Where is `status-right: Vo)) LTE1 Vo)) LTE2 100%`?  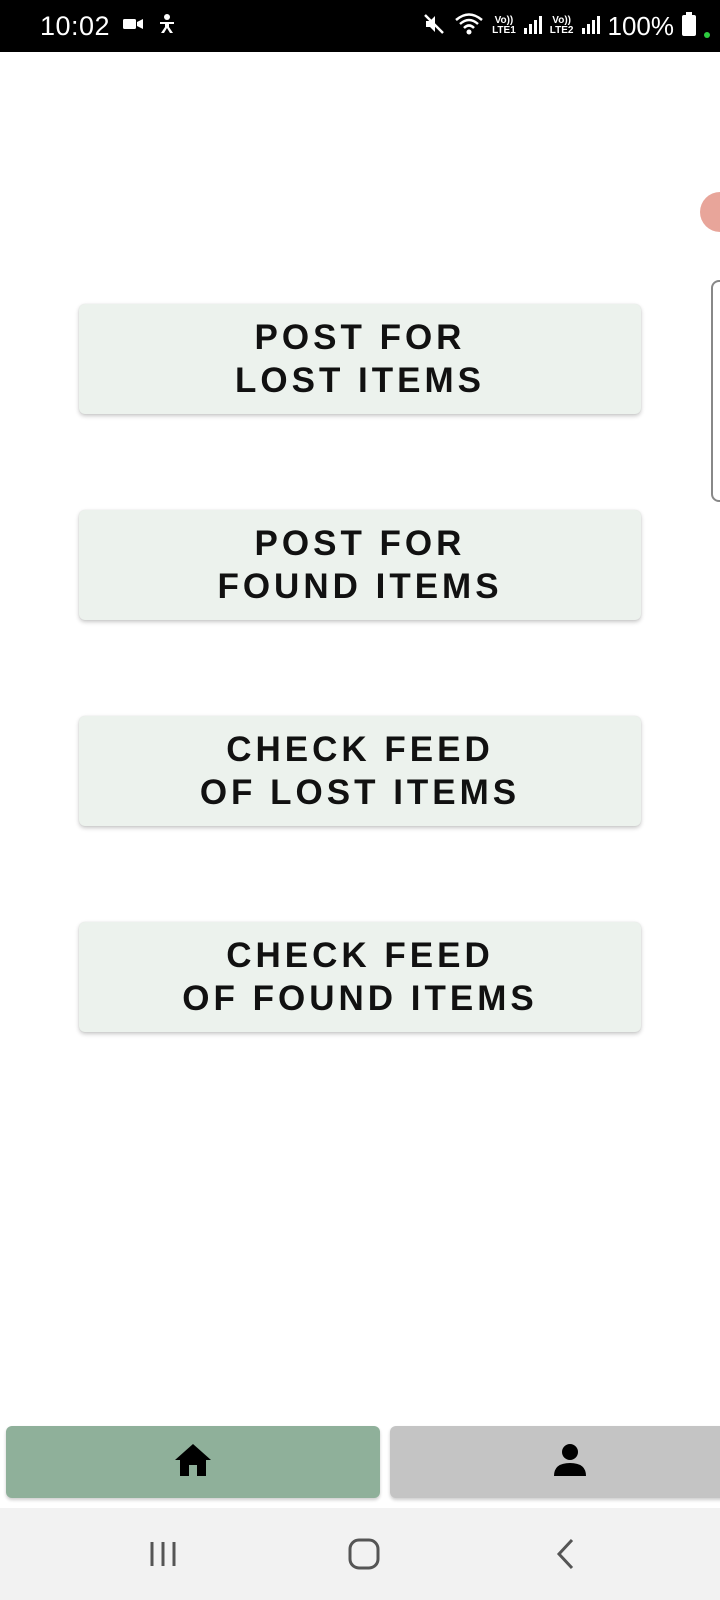
status-right: Vo)) LTE1 Vo)) LTE2 100% is located at coordinates (566, 26).